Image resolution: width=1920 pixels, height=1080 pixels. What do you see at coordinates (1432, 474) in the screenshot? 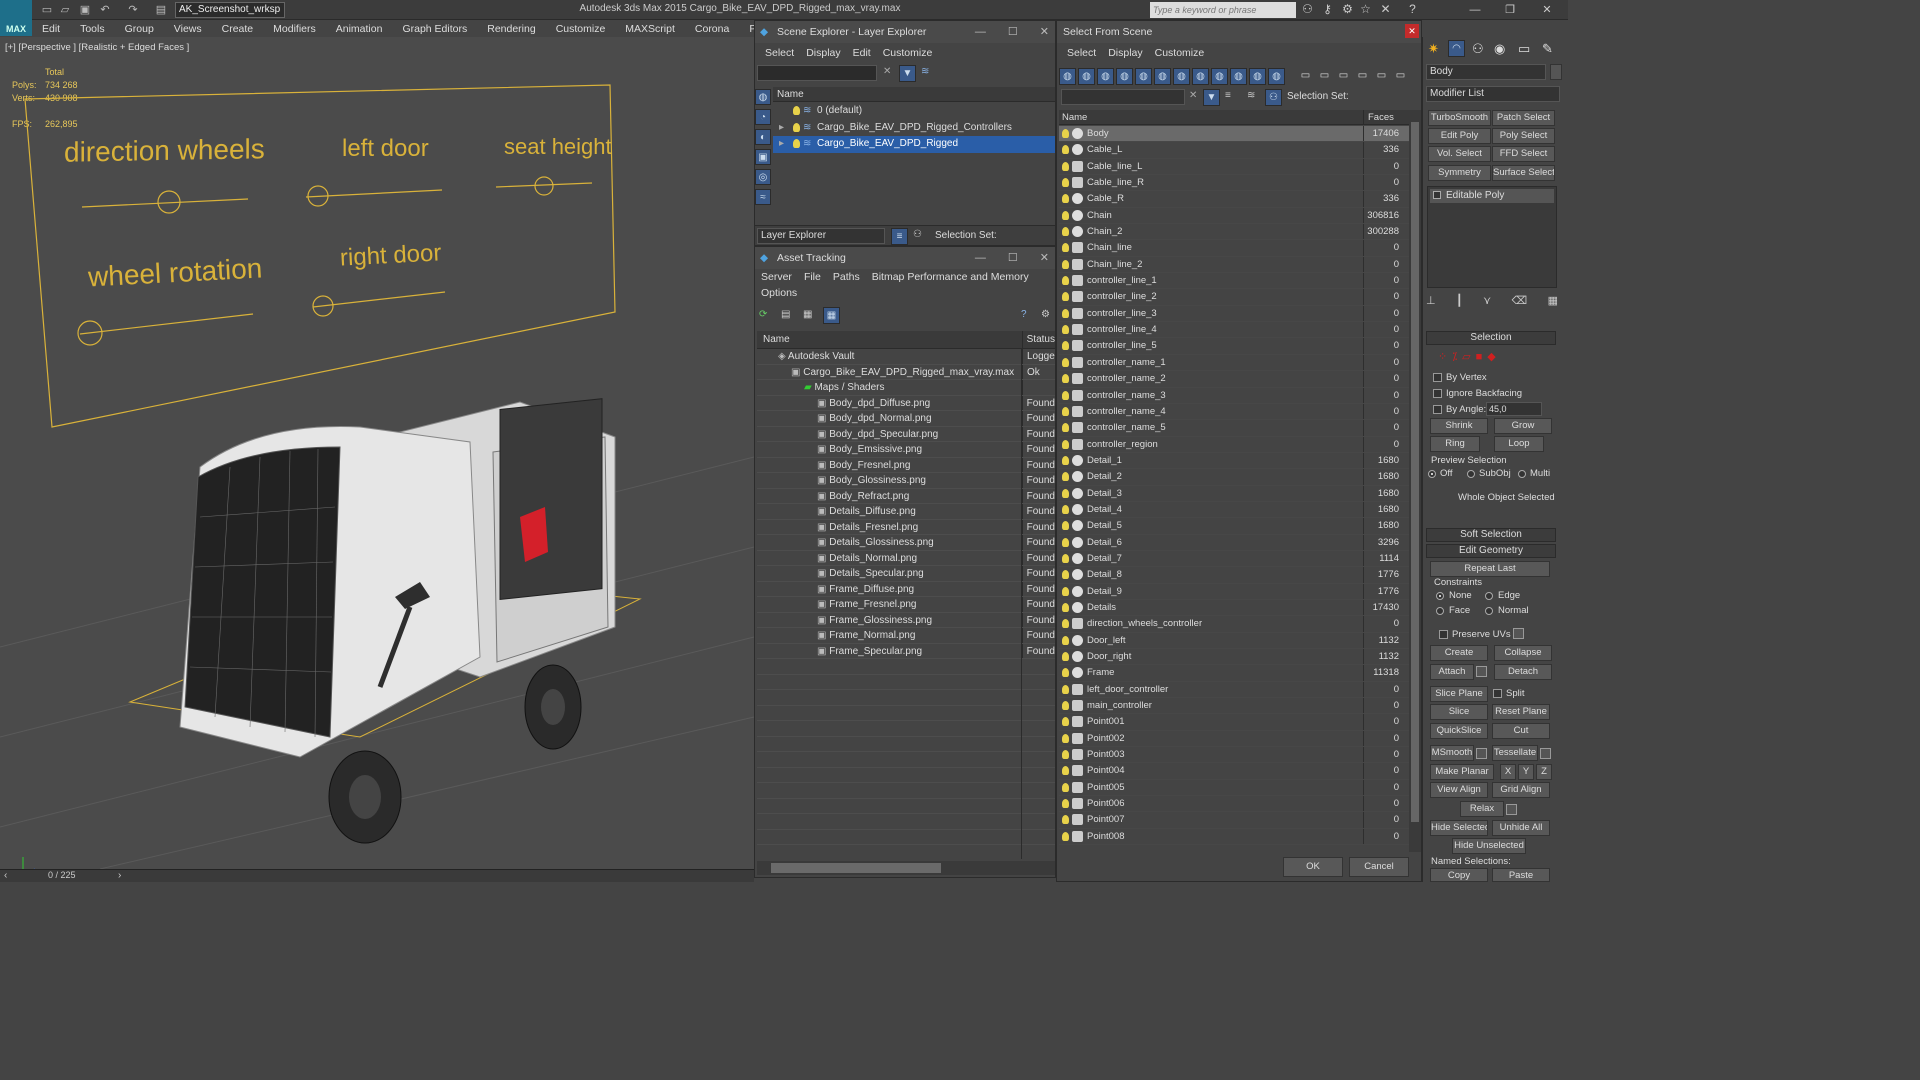
I see `preview-off-radio` at bounding box center [1432, 474].